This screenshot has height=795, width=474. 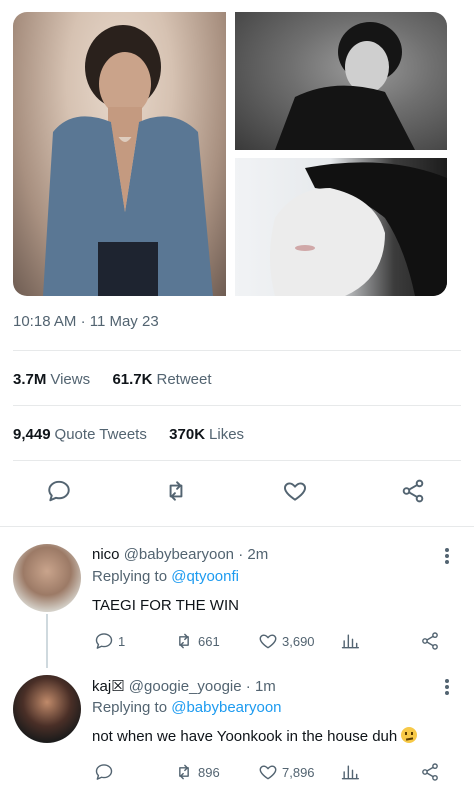 I want to click on user-handle: @babybearyoon, so click(x=179, y=554).